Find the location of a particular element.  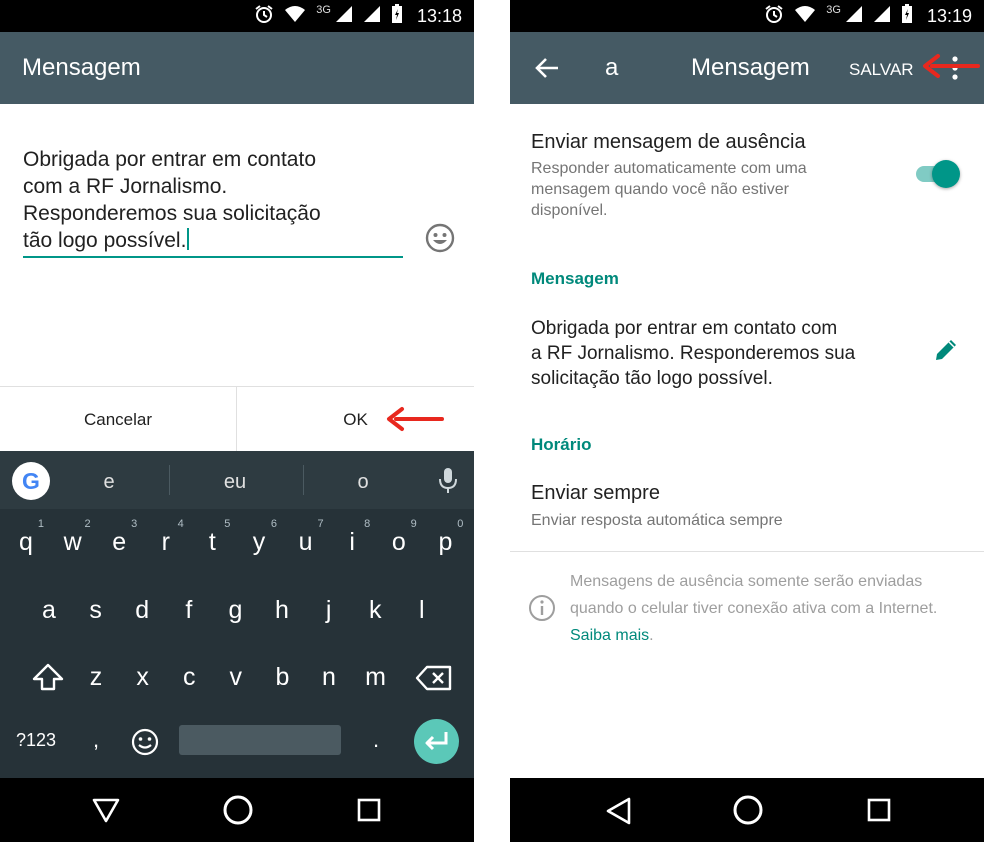

key-label: c is located at coordinates (189, 677).